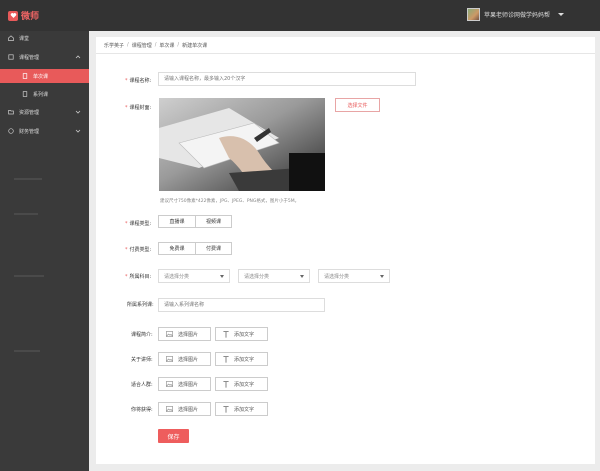 The height and width of the screenshot is (471, 600). I want to click on course-cover-label: * 课程封面:, so click(138, 108).